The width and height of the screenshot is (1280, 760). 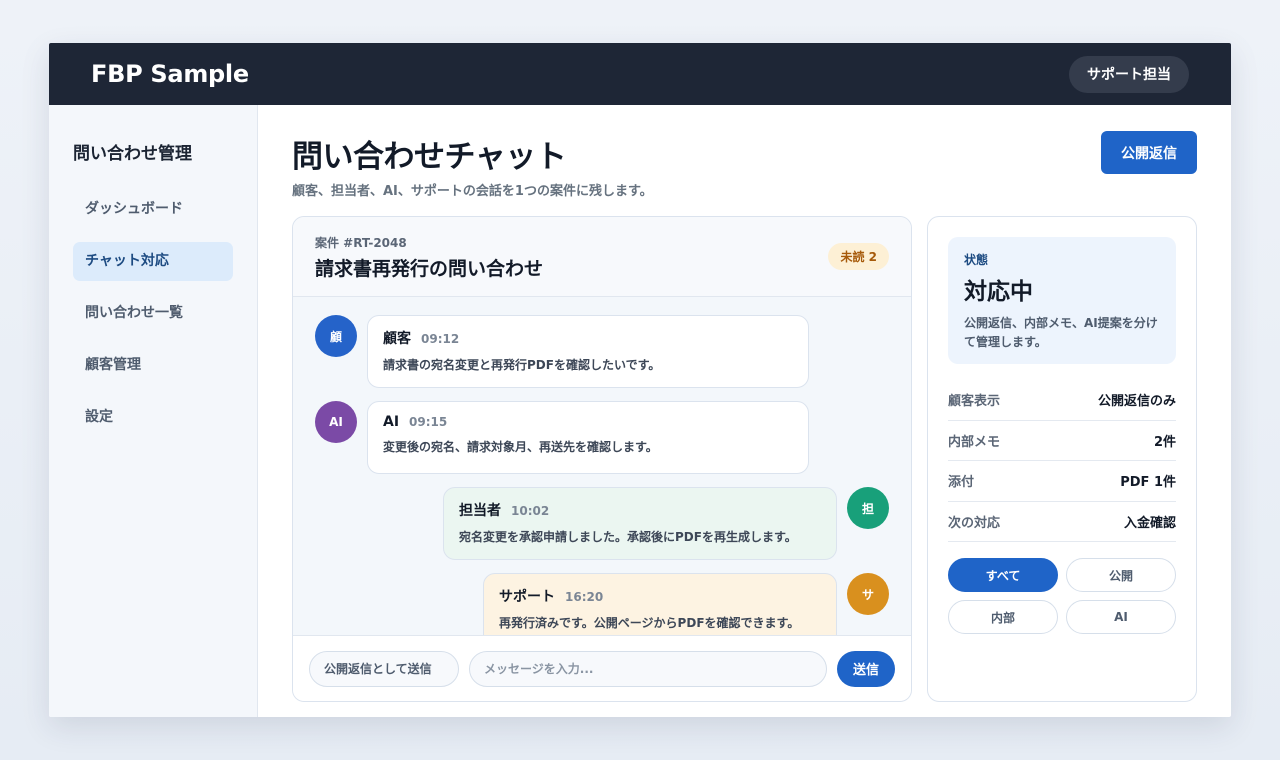 I want to click on sidebar-item-dashboard: ダッシュボード, so click(x=153, y=209).